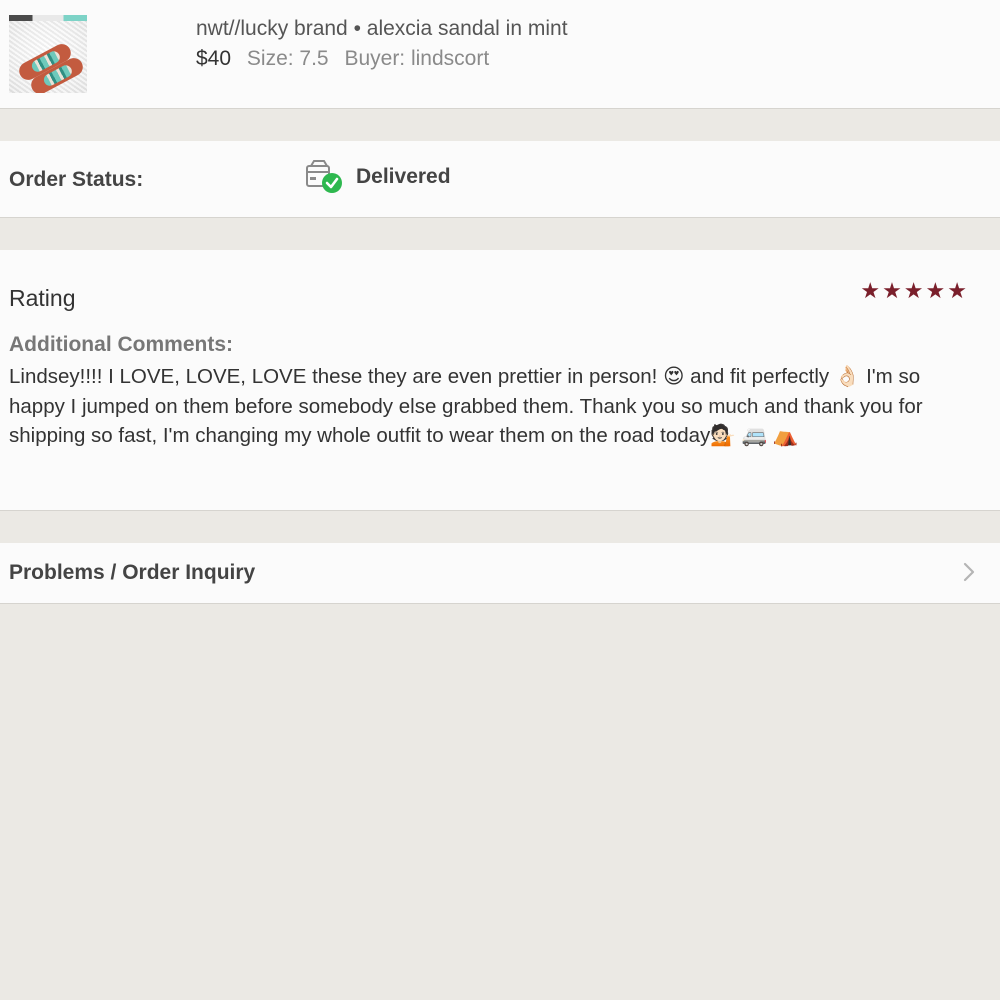 Image resolution: width=1000 pixels, height=1000 pixels. Describe the element at coordinates (48, 54) in the screenshot. I see `item-thumbnail` at that location.